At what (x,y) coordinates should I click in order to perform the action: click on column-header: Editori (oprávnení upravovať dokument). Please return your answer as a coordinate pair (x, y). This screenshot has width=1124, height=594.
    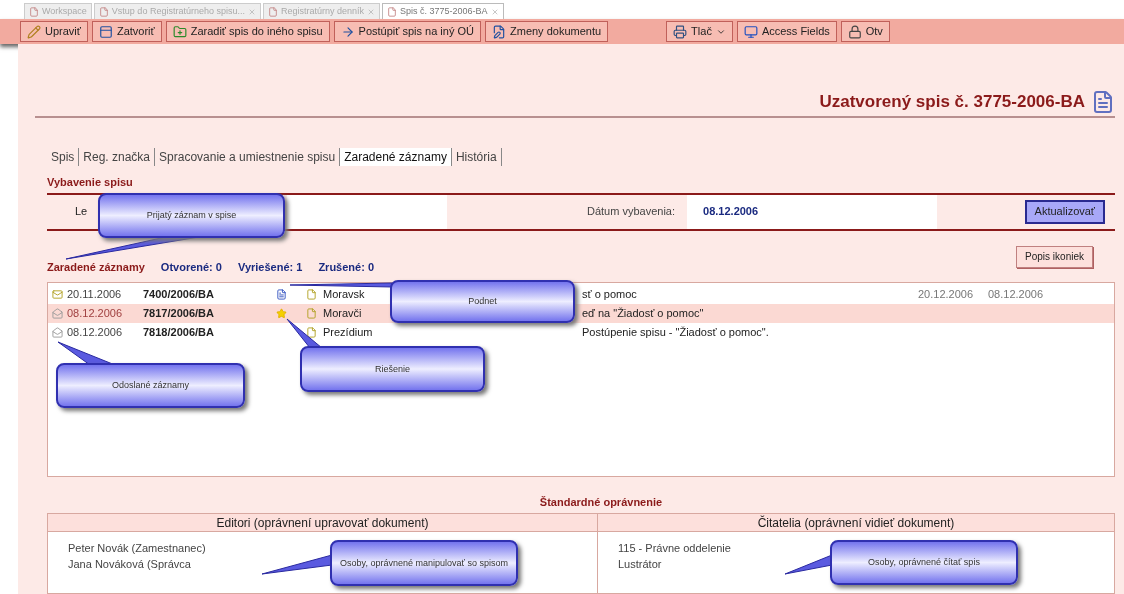
    Looking at the image, I should click on (323, 522).